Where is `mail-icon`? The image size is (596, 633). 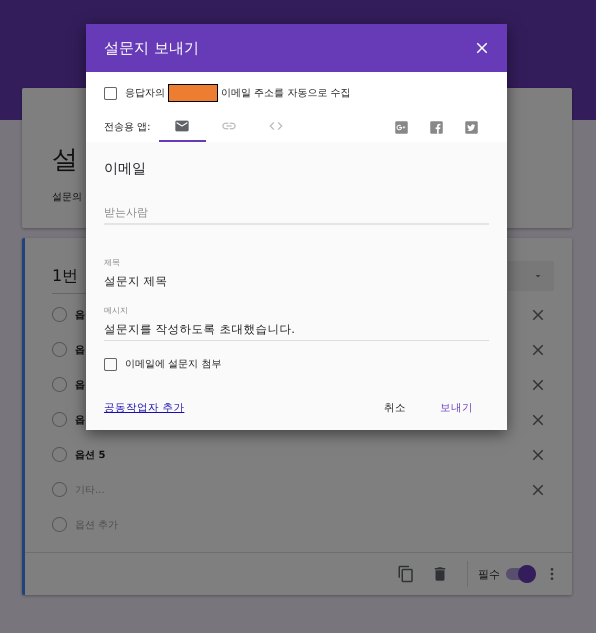 mail-icon is located at coordinates (182, 126).